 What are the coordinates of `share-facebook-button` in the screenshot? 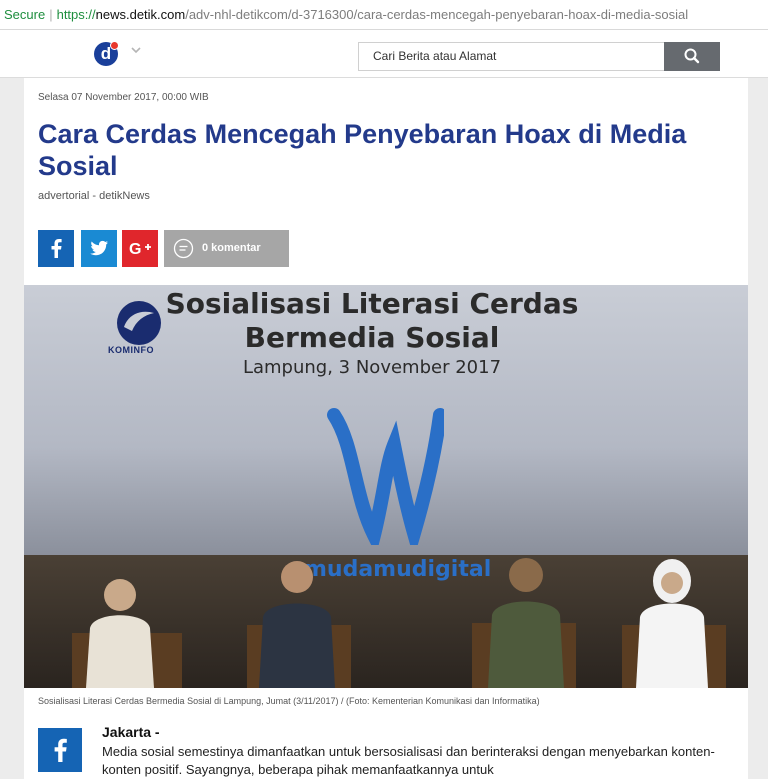 It's located at (56, 248).